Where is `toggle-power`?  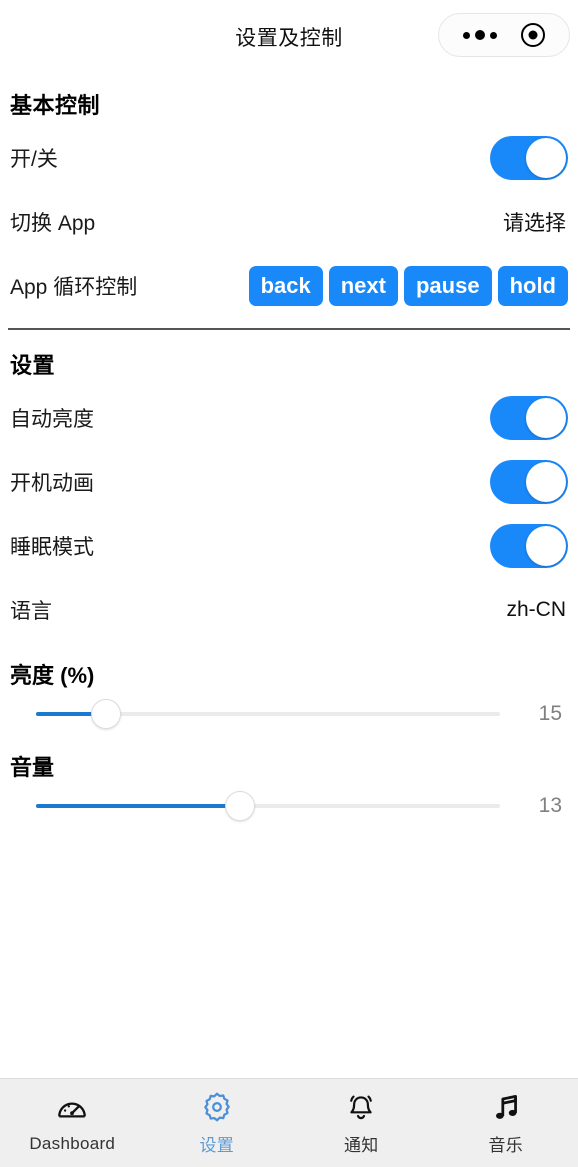
toggle-power is located at coordinates (529, 158).